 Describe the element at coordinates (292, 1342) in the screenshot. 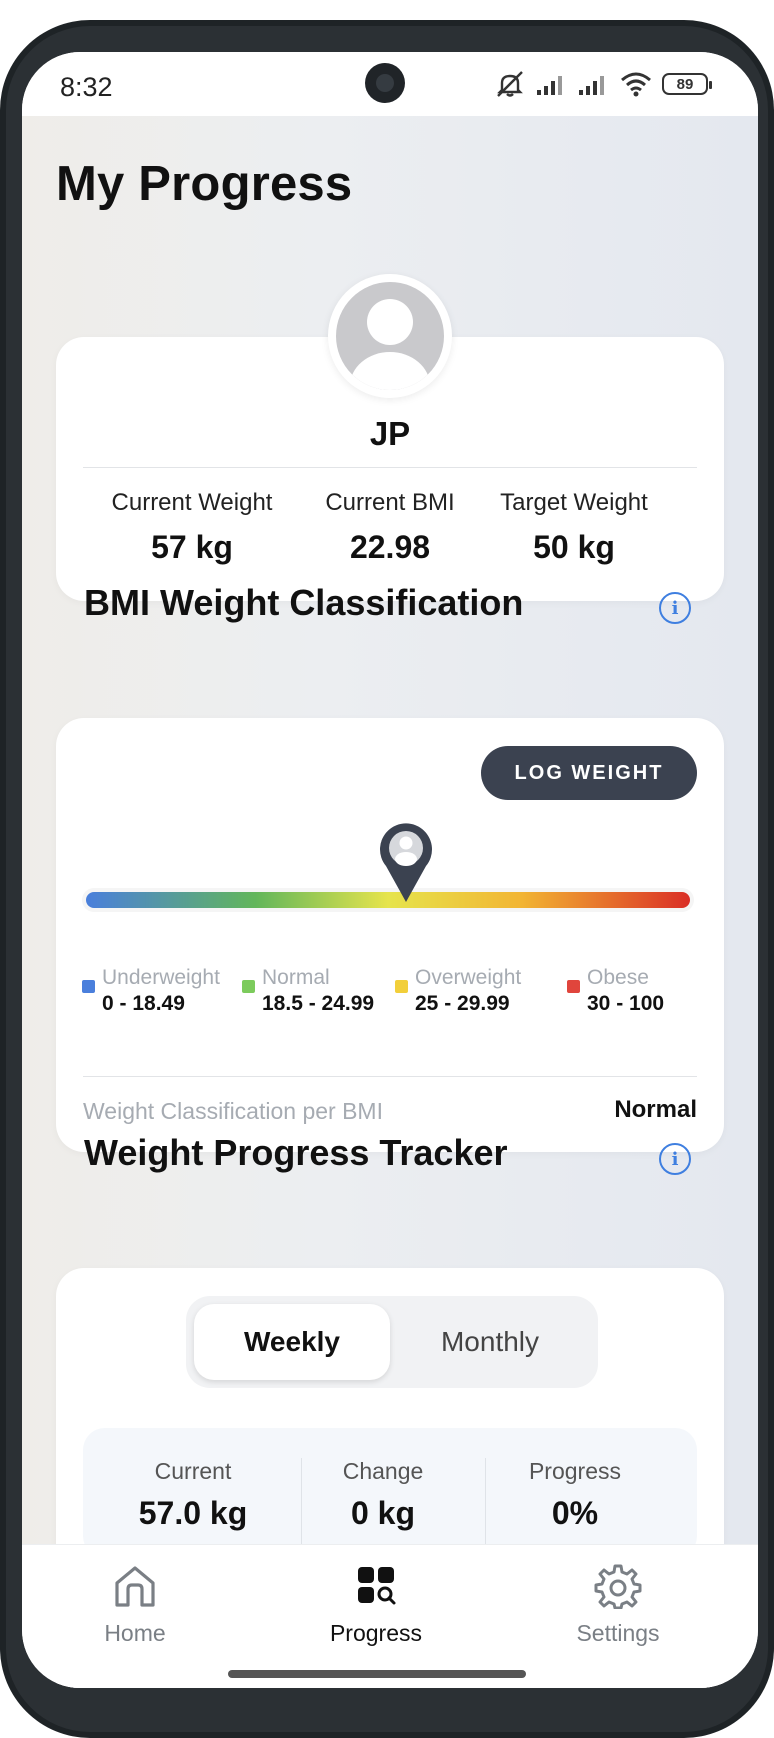

I see `tab-weekly: Weekly` at that location.